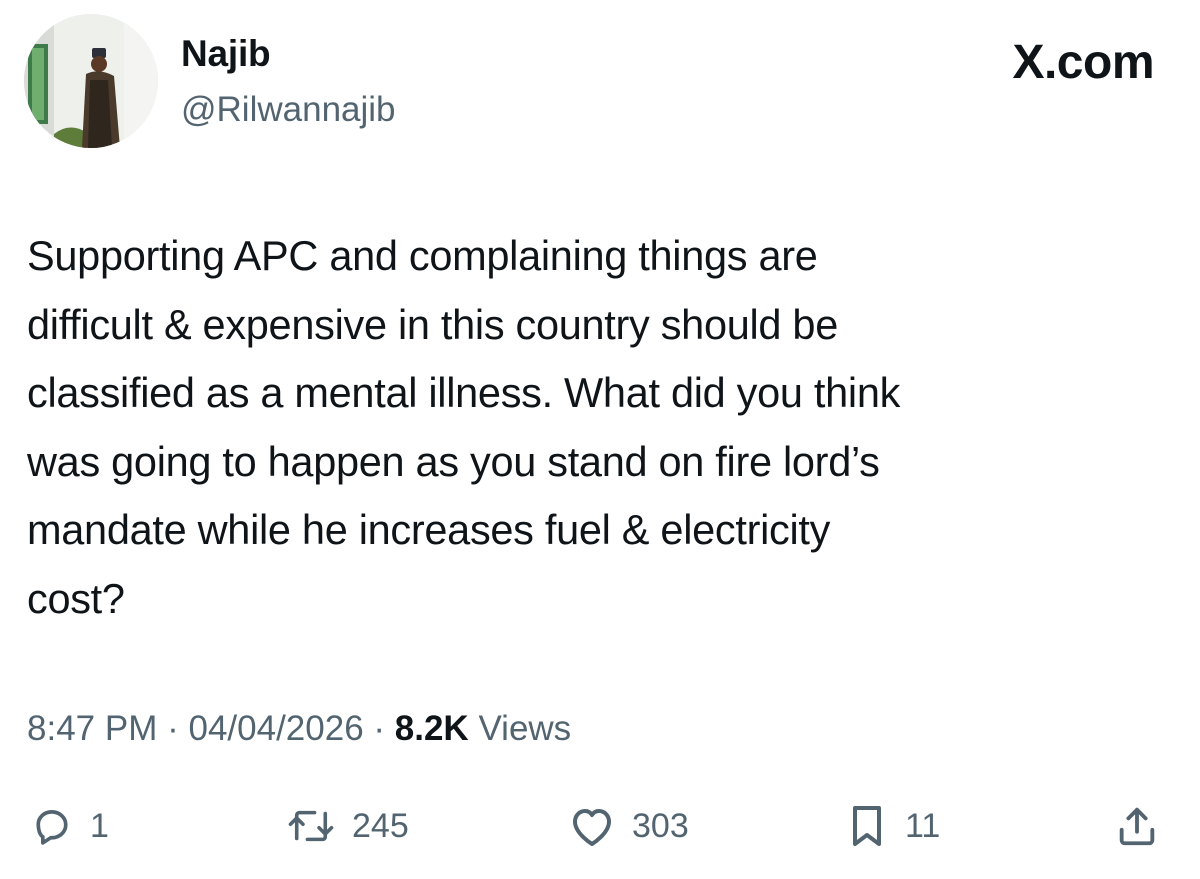  I want to click on share-button, so click(1137, 826).